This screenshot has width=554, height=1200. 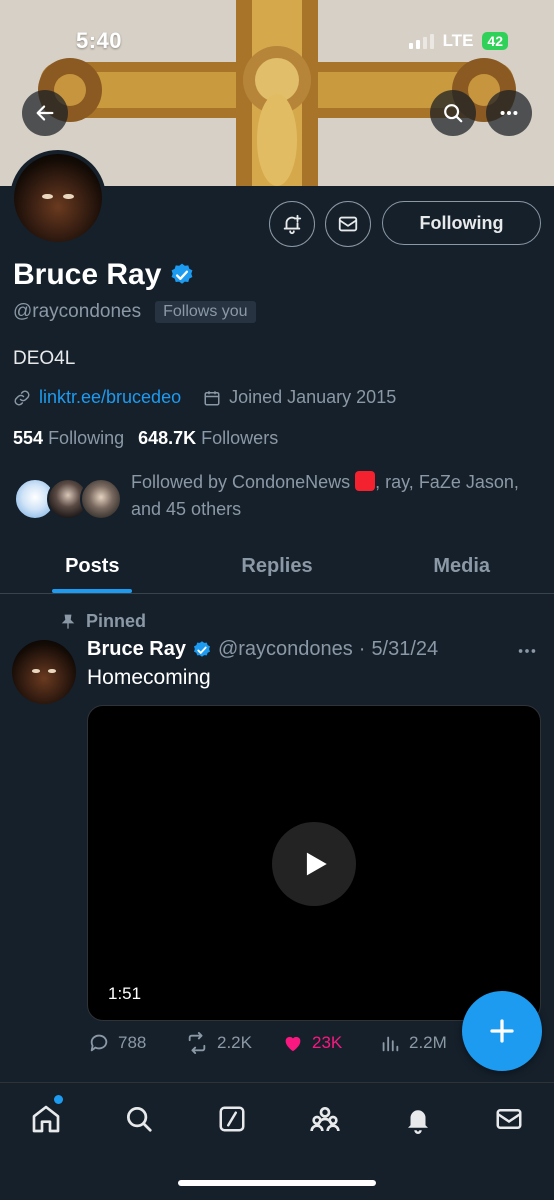 I want to click on post-author-avatar, so click(x=44, y=672).